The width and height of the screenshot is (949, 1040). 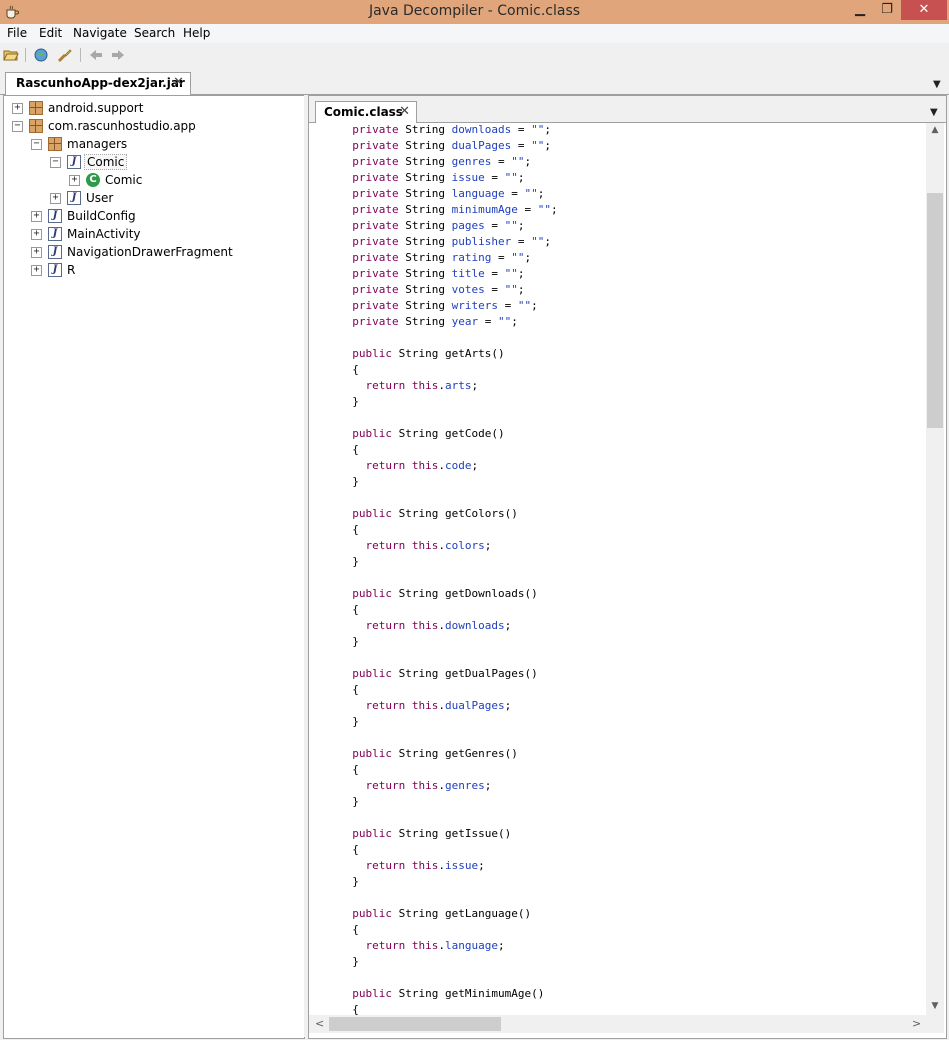 What do you see at coordinates (305, 566) in the screenshot?
I see `panel-splitter` at bounding box center [305, 566].